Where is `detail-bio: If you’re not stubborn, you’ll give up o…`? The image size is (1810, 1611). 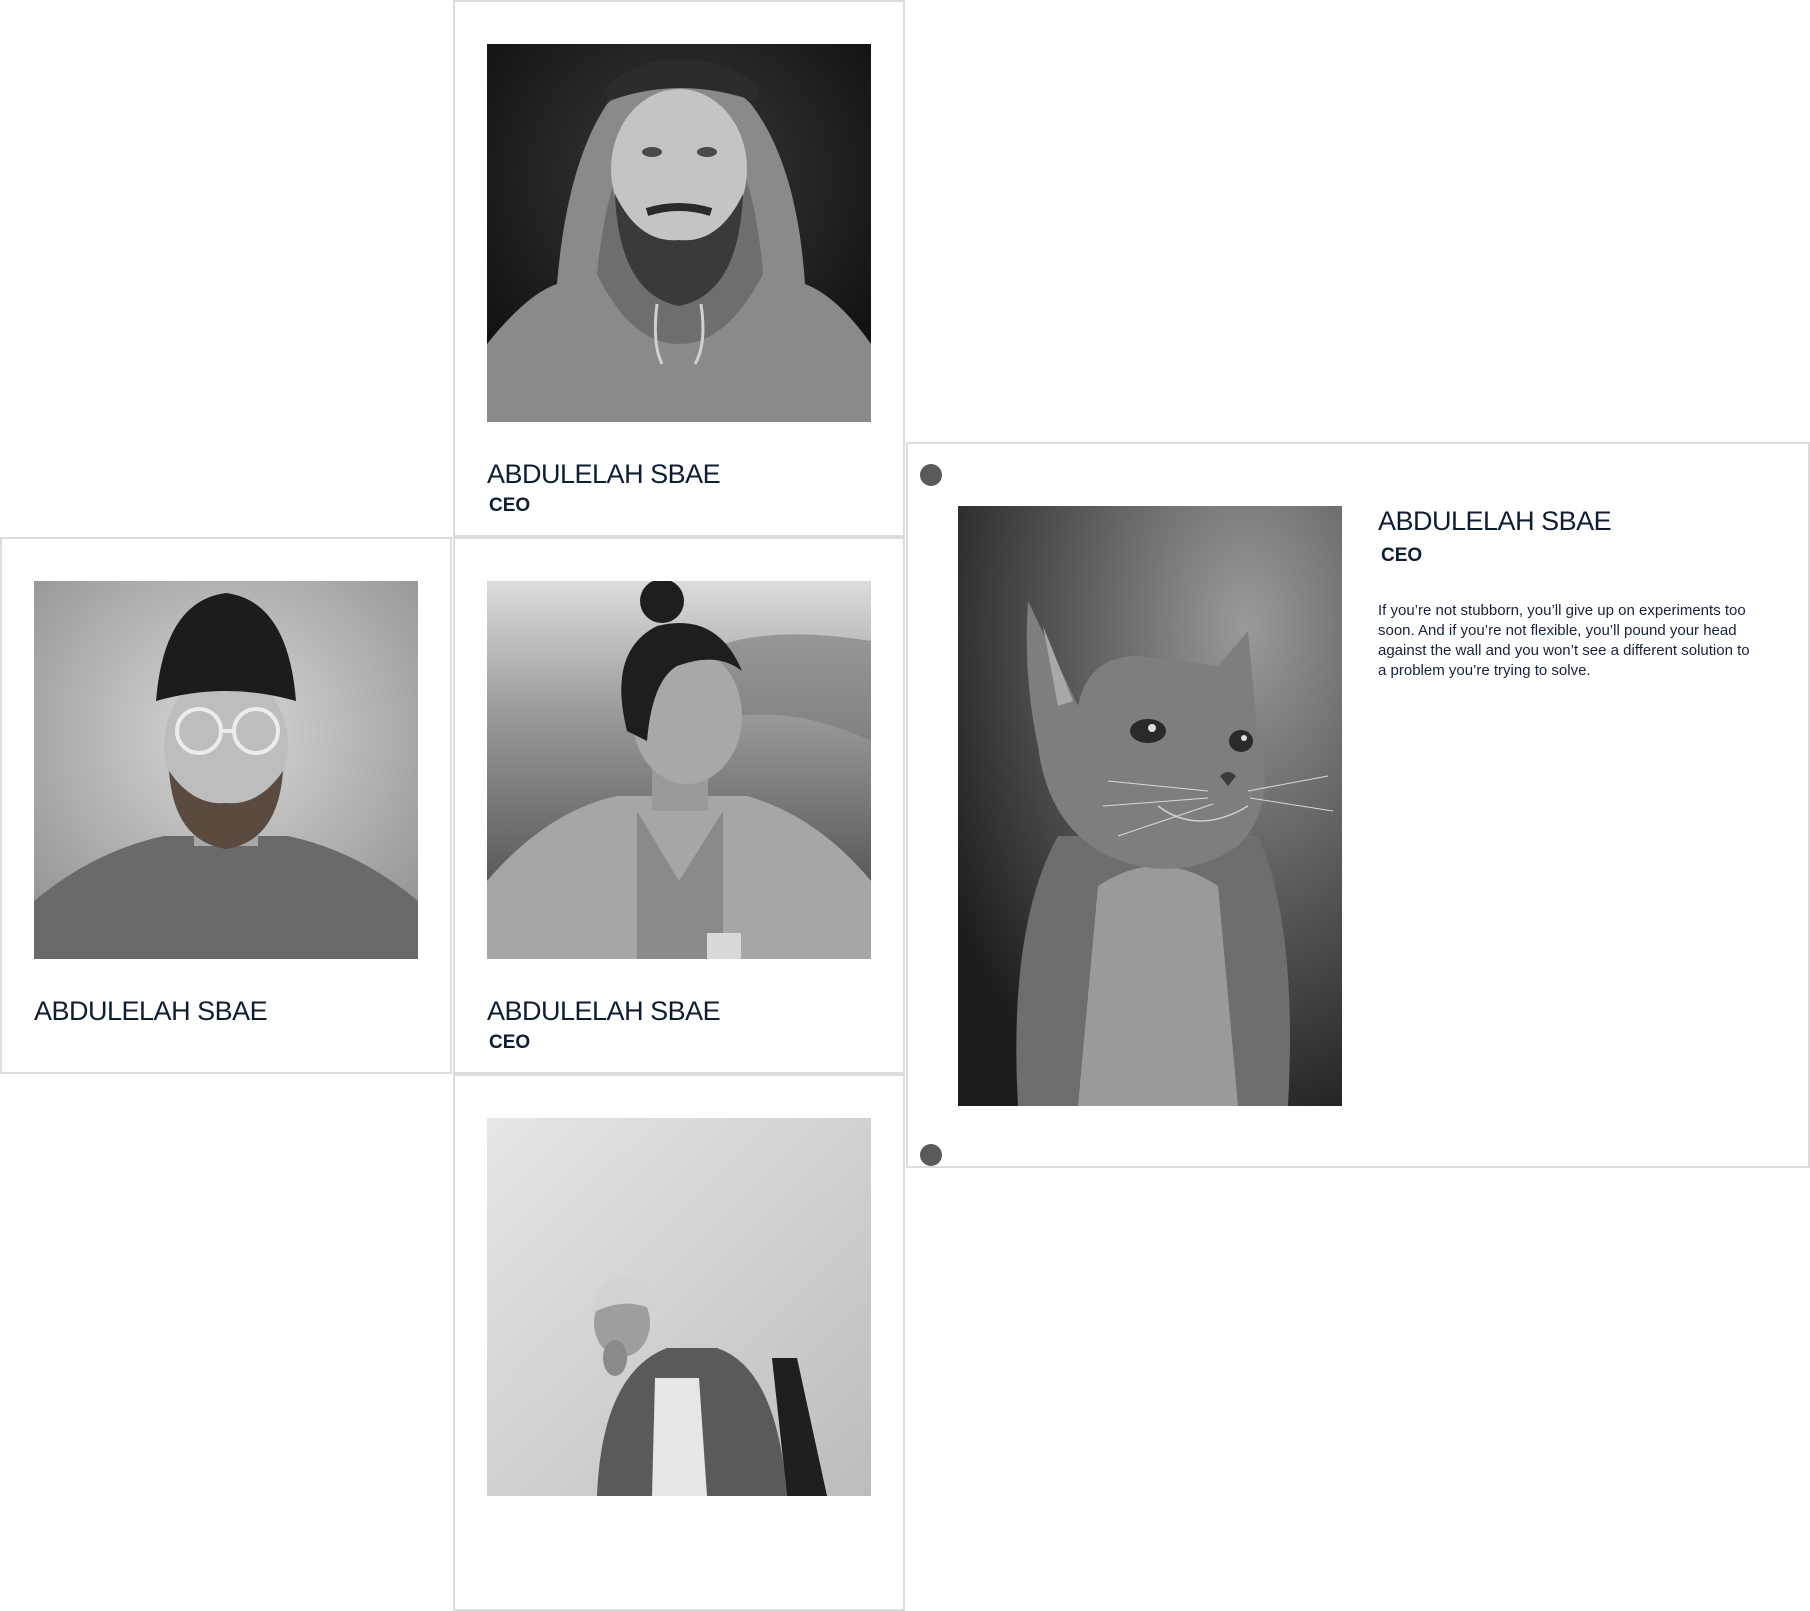 detail-bio: If you’re not stubborn, you’ll give up o… is located at coordinates (1564, 640).